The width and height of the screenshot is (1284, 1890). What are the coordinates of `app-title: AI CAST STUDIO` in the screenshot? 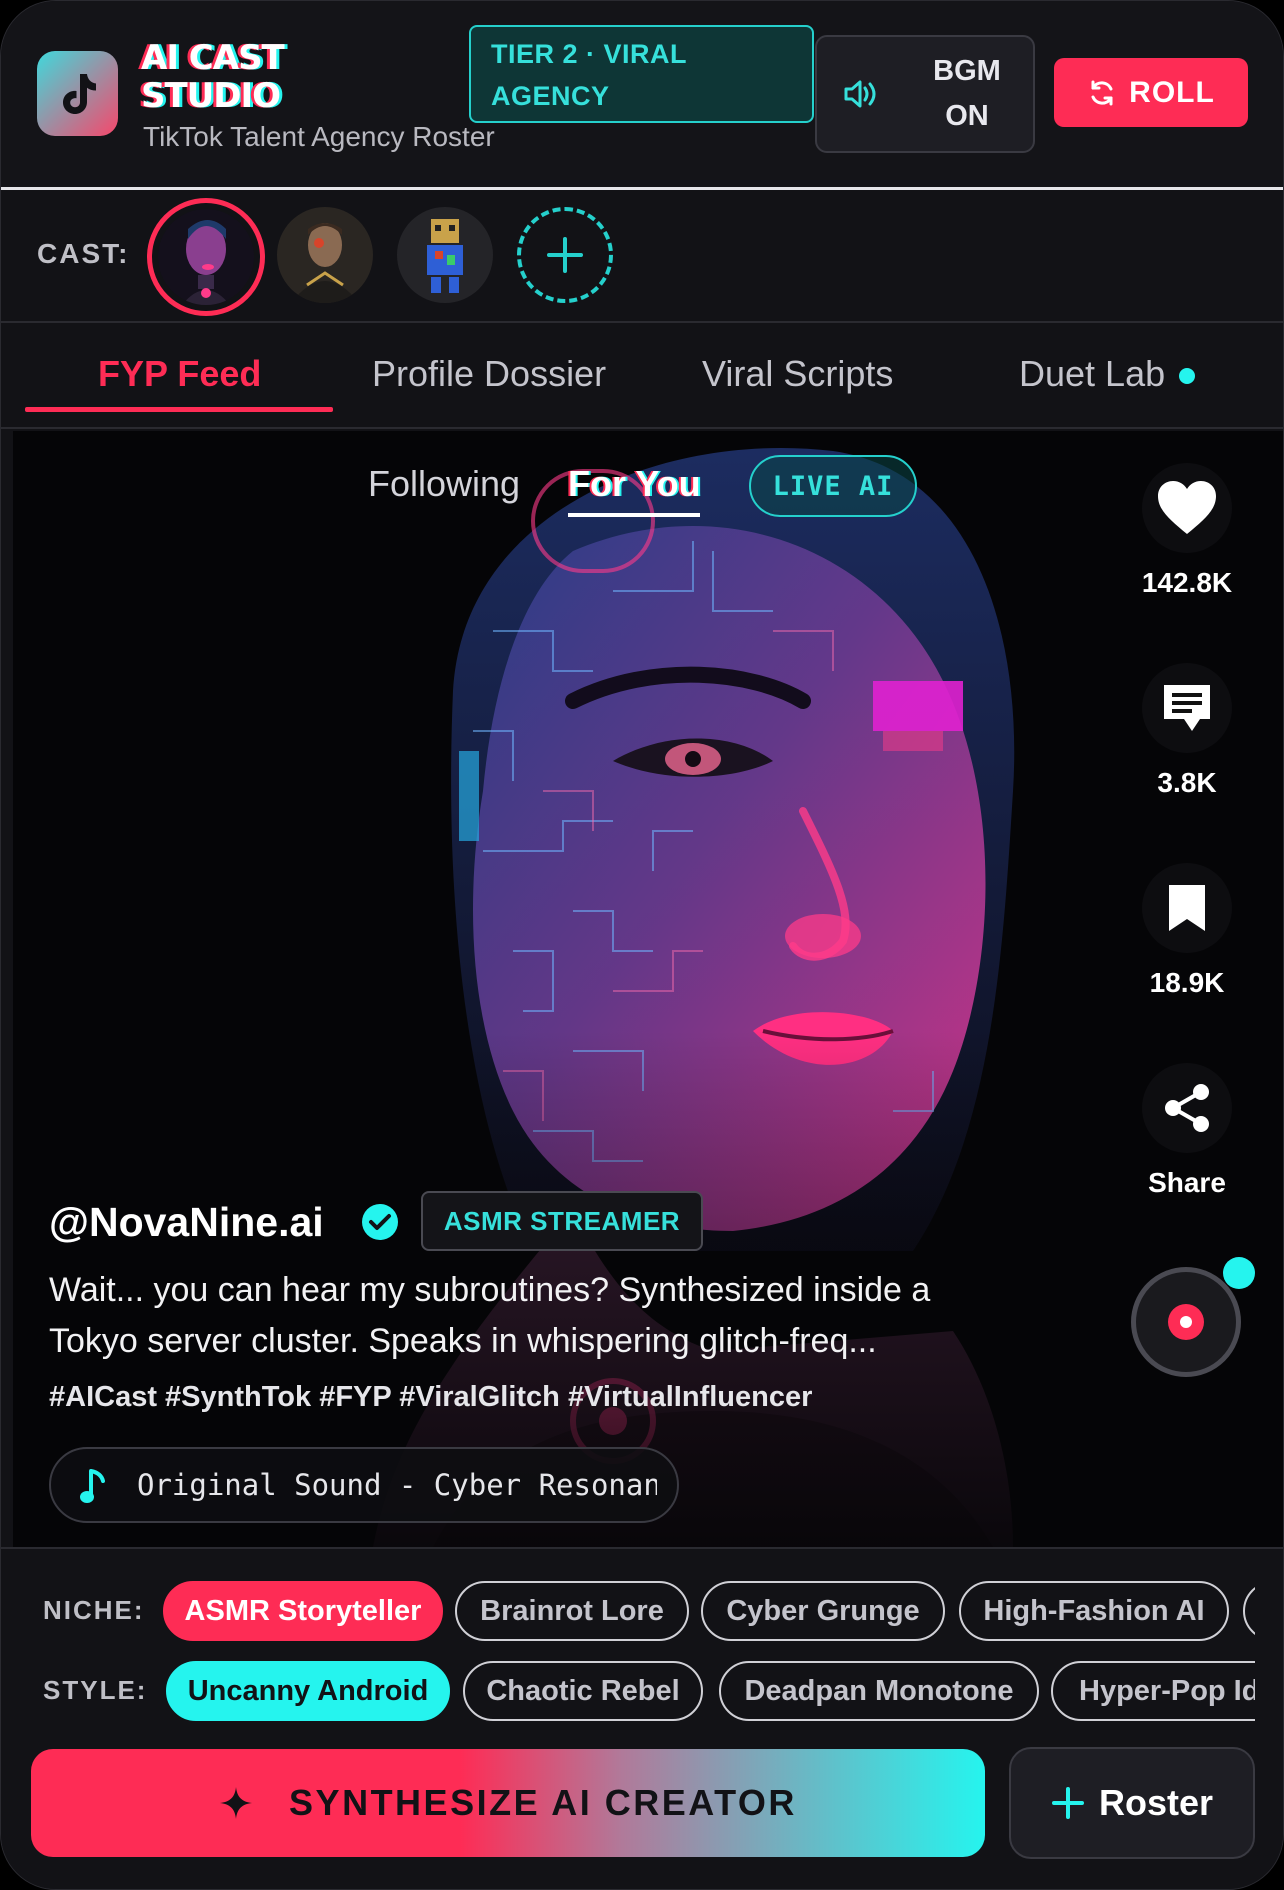 It's located at (226, 77).